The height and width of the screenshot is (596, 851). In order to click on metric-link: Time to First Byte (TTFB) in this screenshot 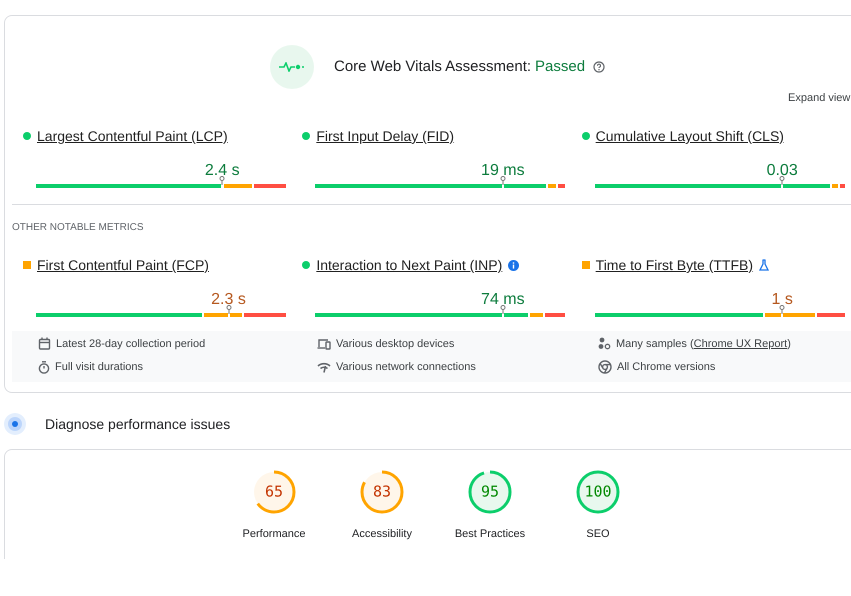, I will do `click(675, 265)`.